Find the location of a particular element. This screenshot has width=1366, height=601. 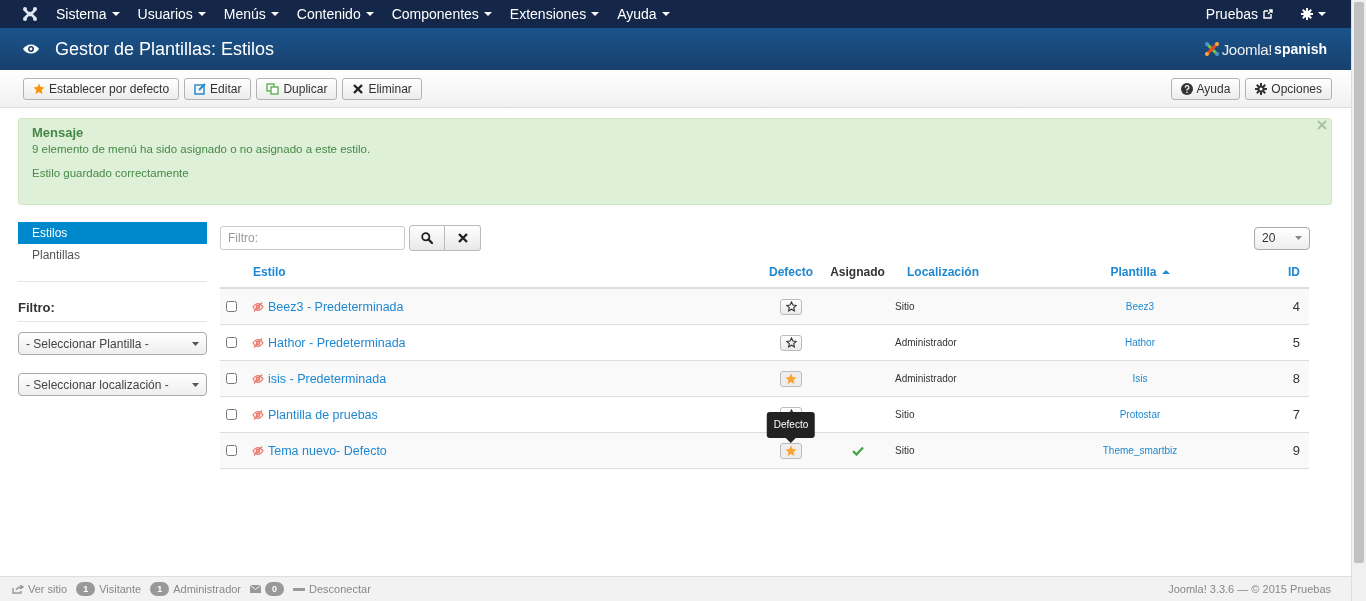

menu-item: Componentes is located at coordinates (441, 14).